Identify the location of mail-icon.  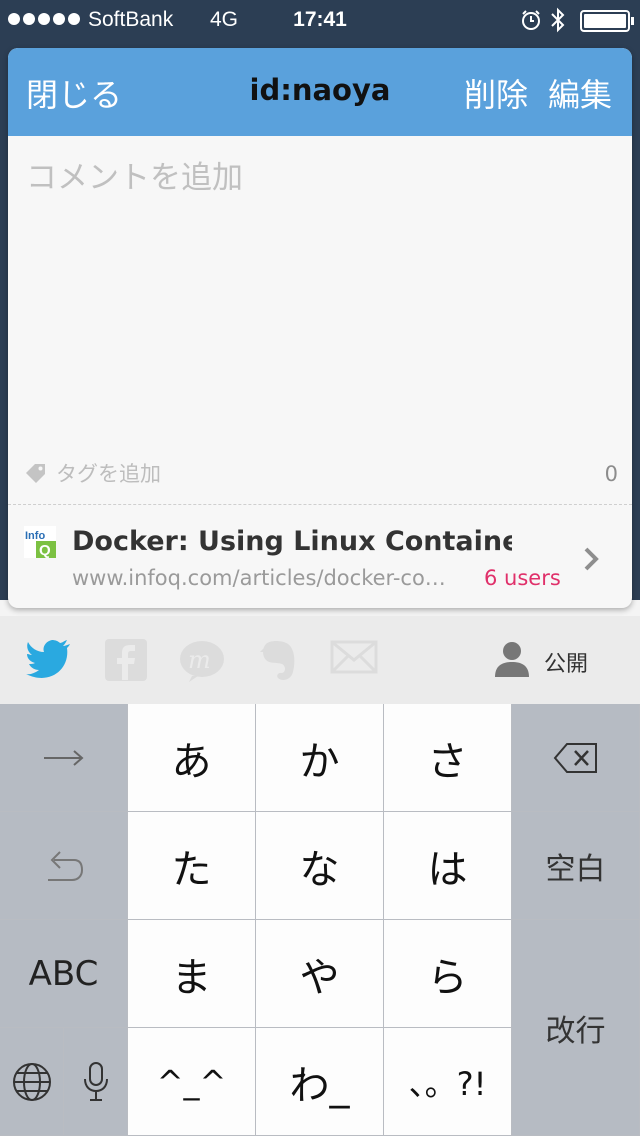
(354, 656).